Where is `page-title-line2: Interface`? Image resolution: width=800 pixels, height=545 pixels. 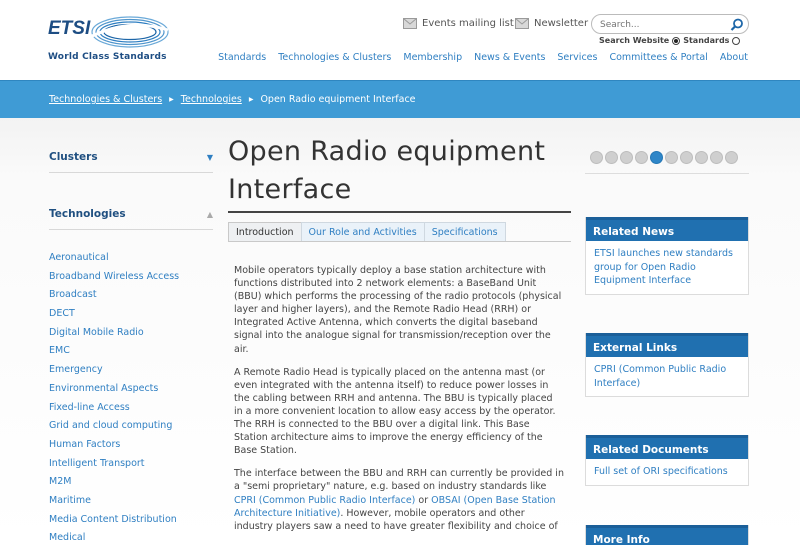
page-title-line2: Interface is located at coordinates (290, 189).